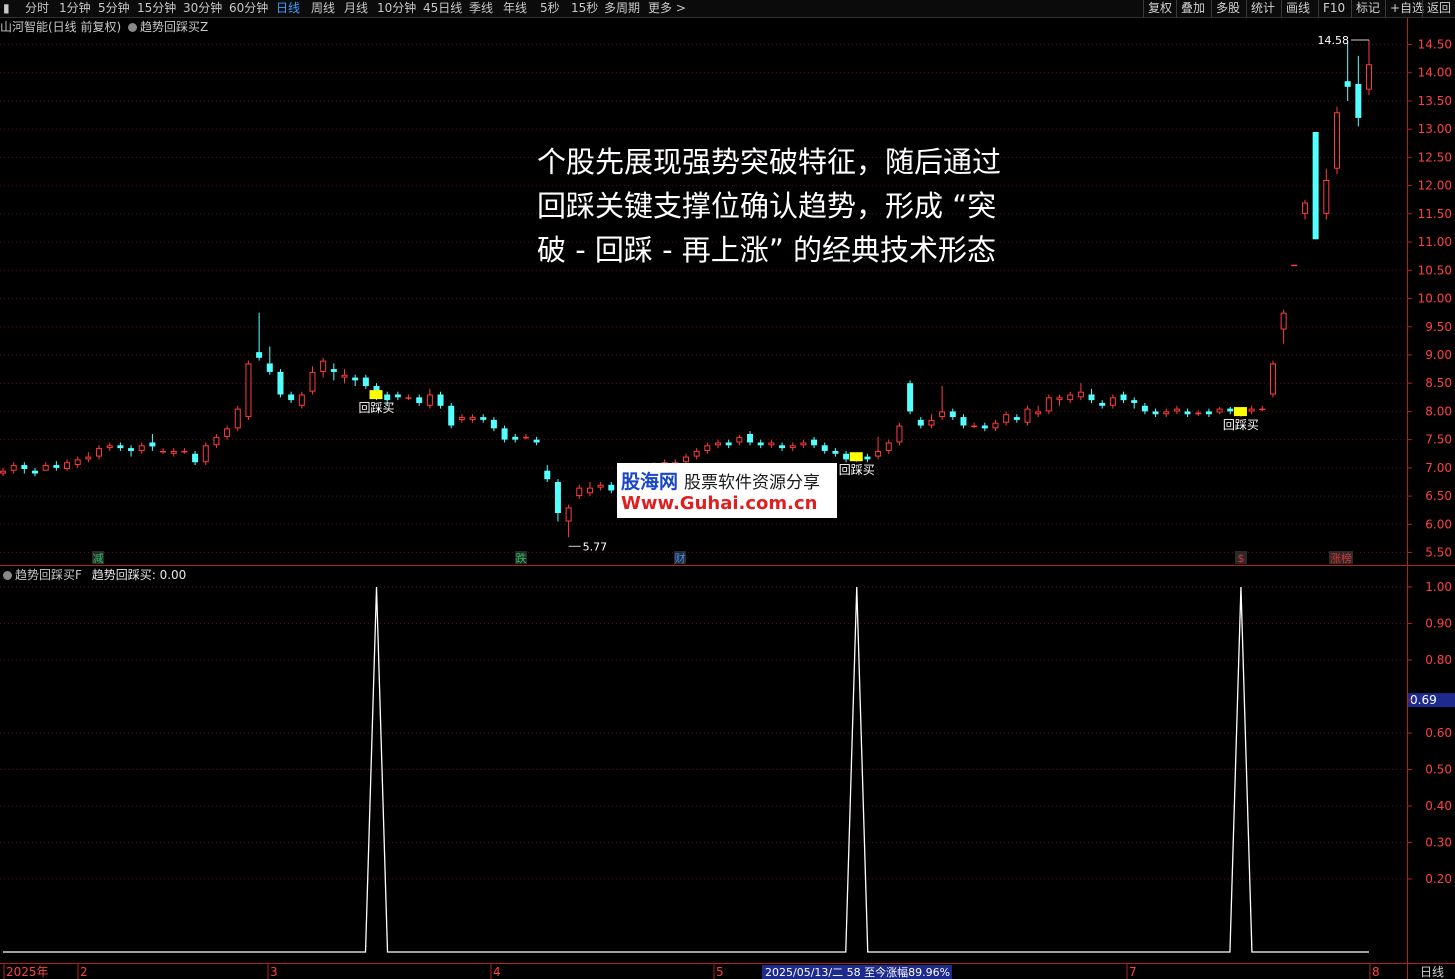 The width and height of the screenshot is (1455, 979). I want to click on price-tick-label: 11.50, so click(1435, 214).